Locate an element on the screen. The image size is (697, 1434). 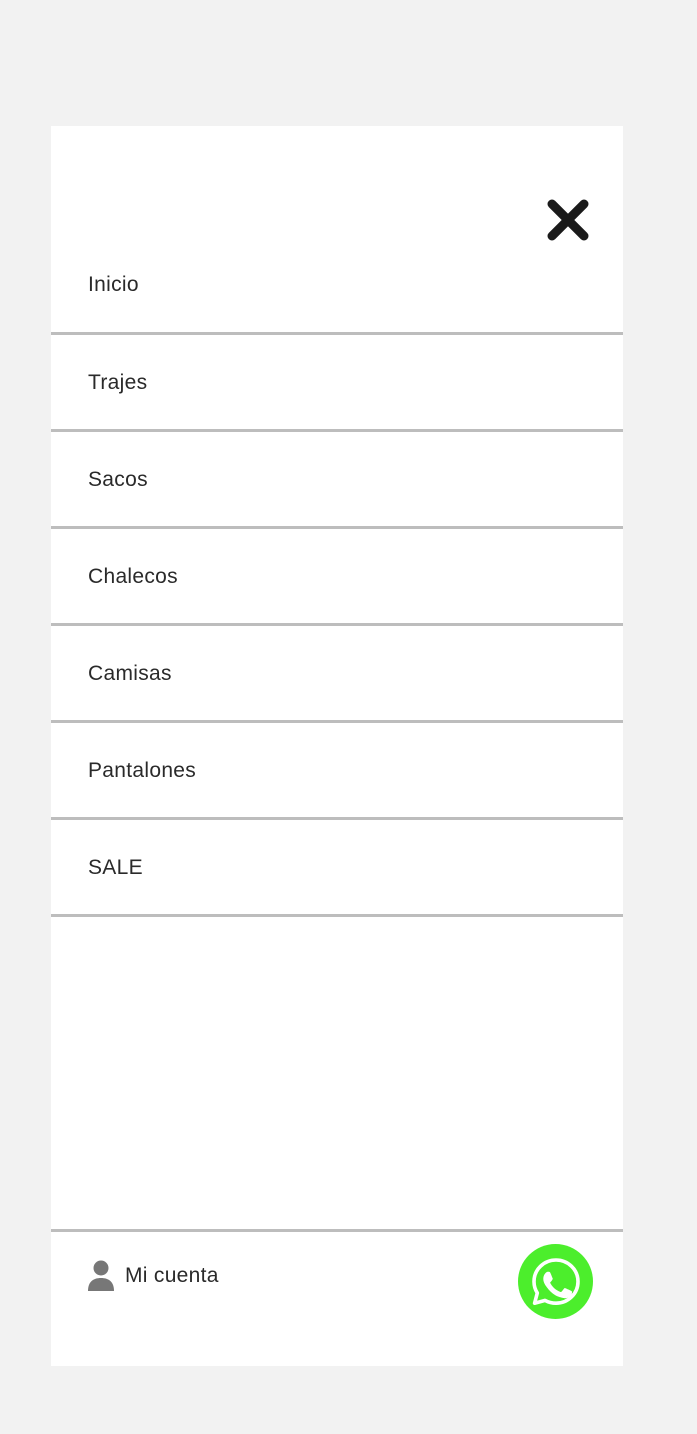
menu-item-label: Pantalones is located at coordinates (142, 770).